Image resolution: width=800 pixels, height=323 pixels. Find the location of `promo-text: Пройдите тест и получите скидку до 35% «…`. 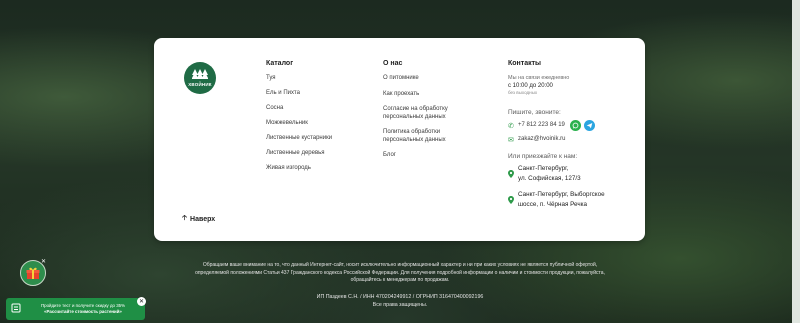

promo-text: Пройдите тест и получите скидку до 35% «… is located at coordinates (83, 309).